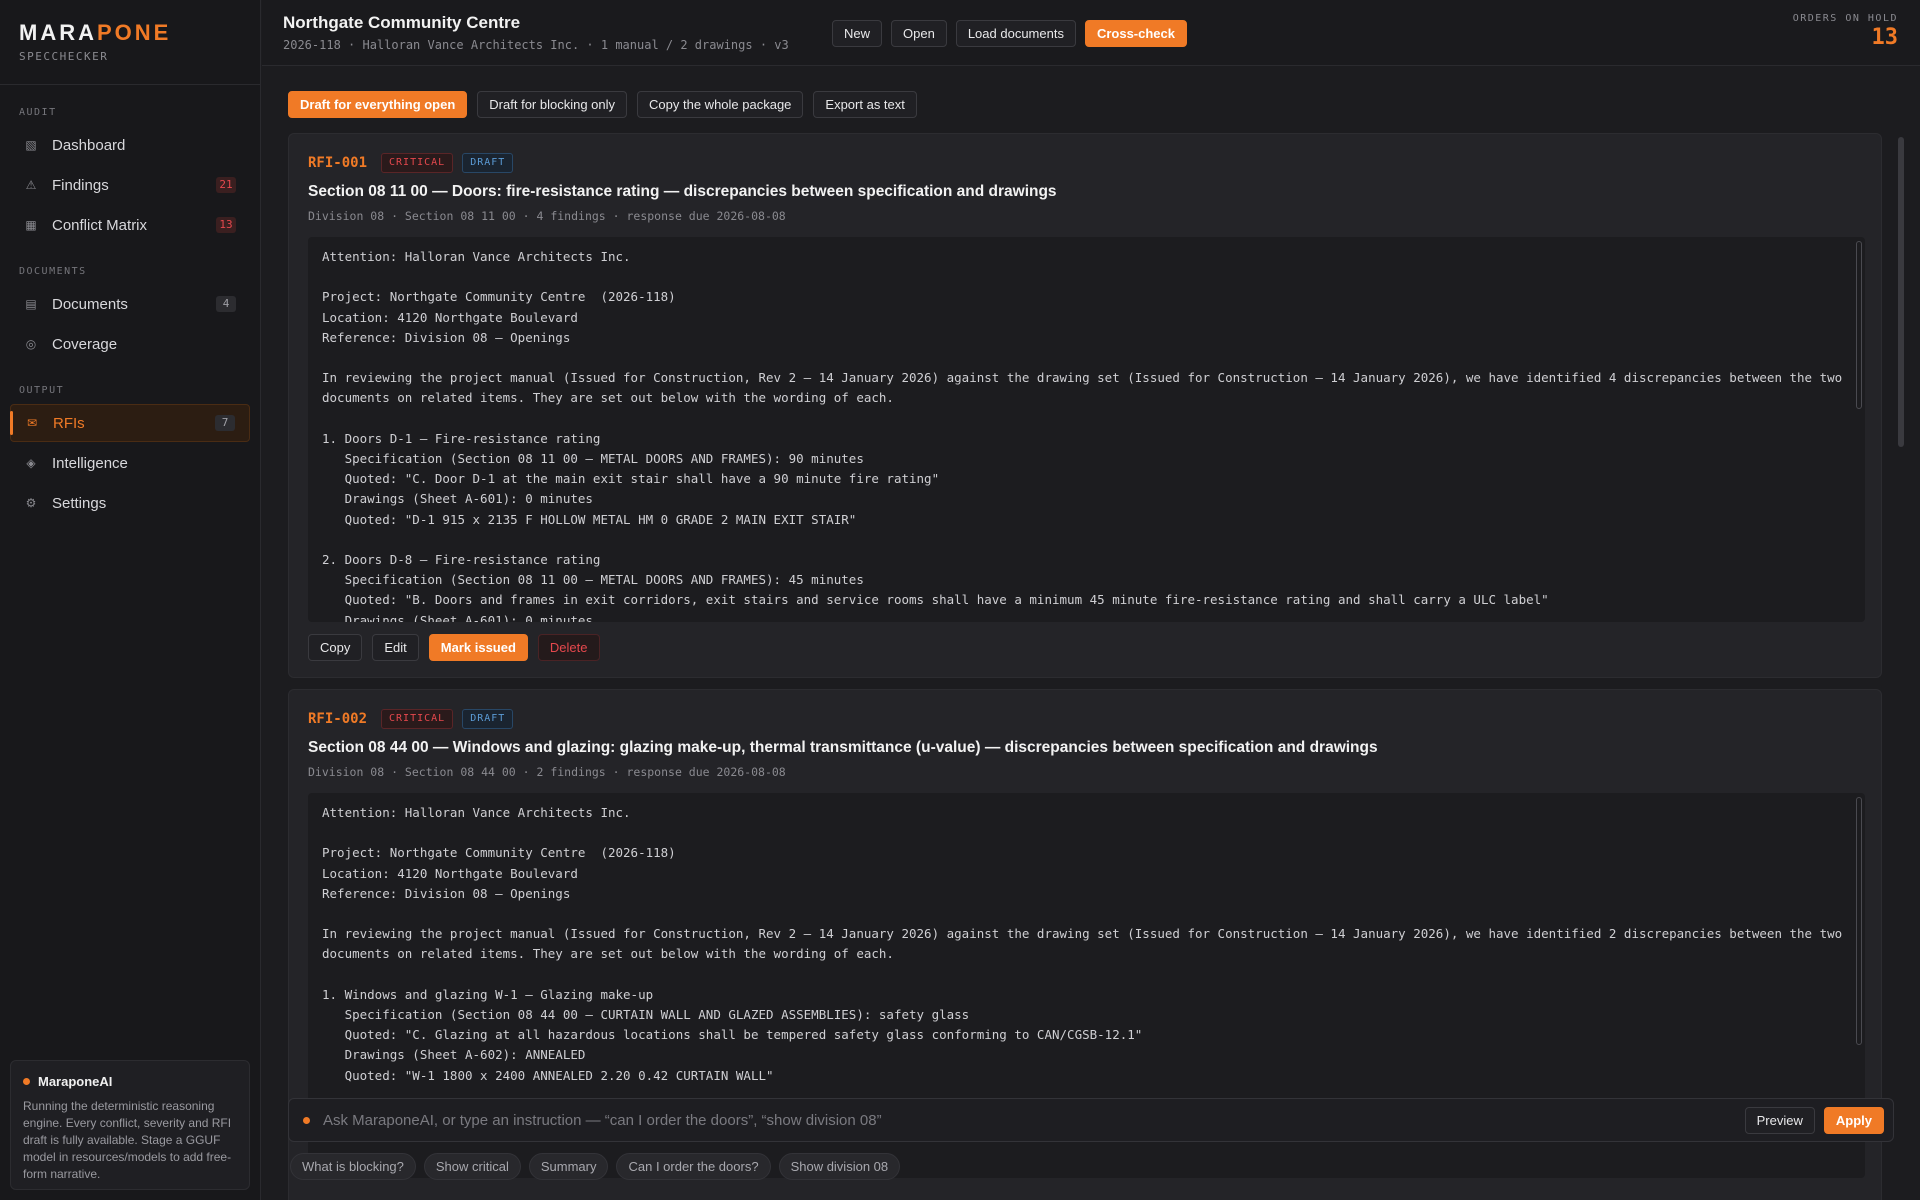 The width and height of the screenshot is (1920, 1200). Describe the element at coordinates (1845, 18) in the screenshot. I see `orders-label: ORDERS ON HOLD` at that location.